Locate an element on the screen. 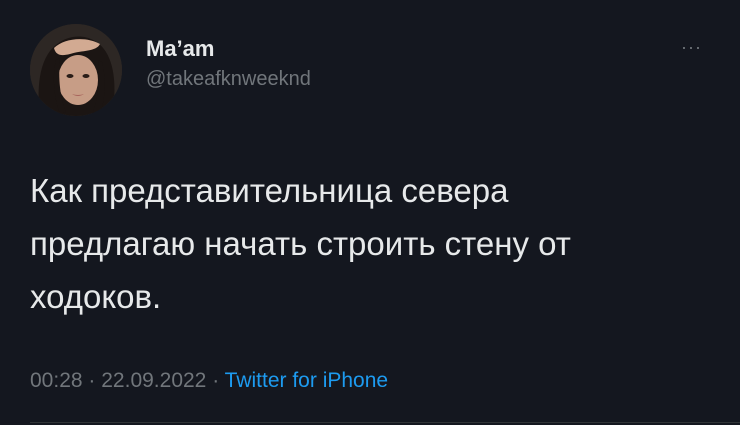  author-block: Ma’am @takeafknweeknd is located at coordinates (228, 64).